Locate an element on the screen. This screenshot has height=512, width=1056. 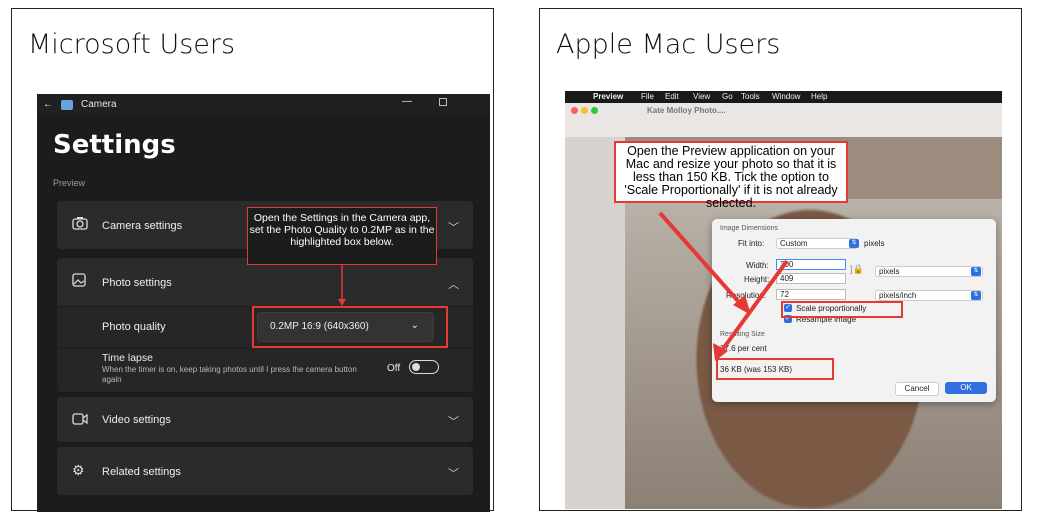
panel-title: Apple Mac Users is located at coordinates (668, 44).